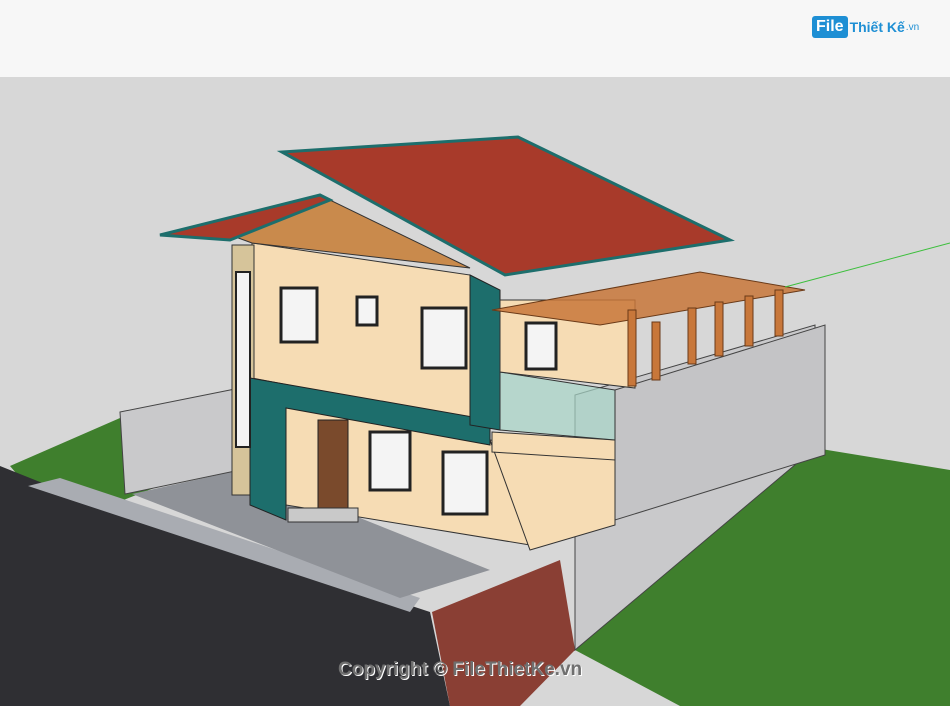 The width and height of the screenshot is (950, 706). What do you see at coordinates (830, 27) in the screenshot?
I see `logo-file-label: File` at bounding box center [830, 27].